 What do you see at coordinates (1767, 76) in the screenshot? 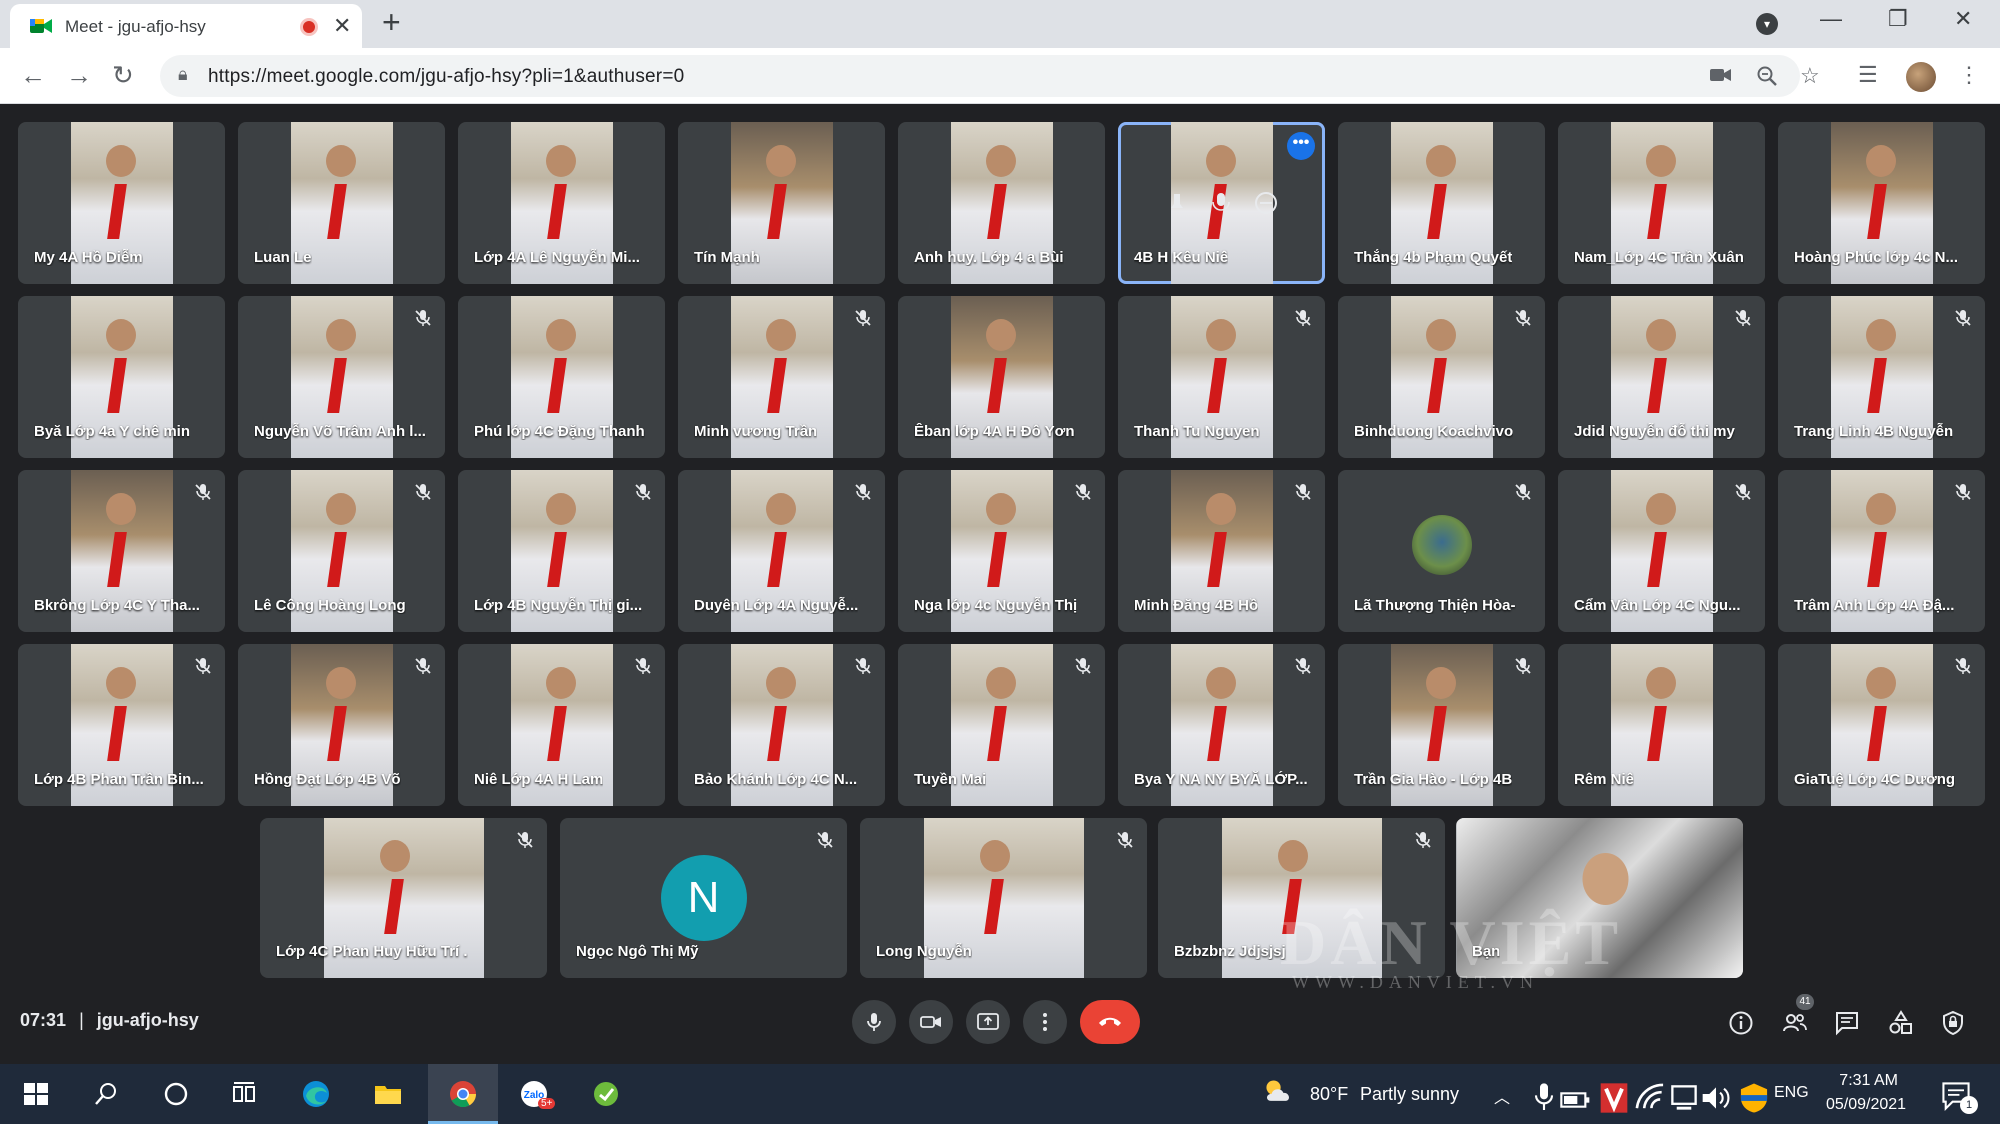
I see `zoom-icon` at bounding box center [1767, 76].